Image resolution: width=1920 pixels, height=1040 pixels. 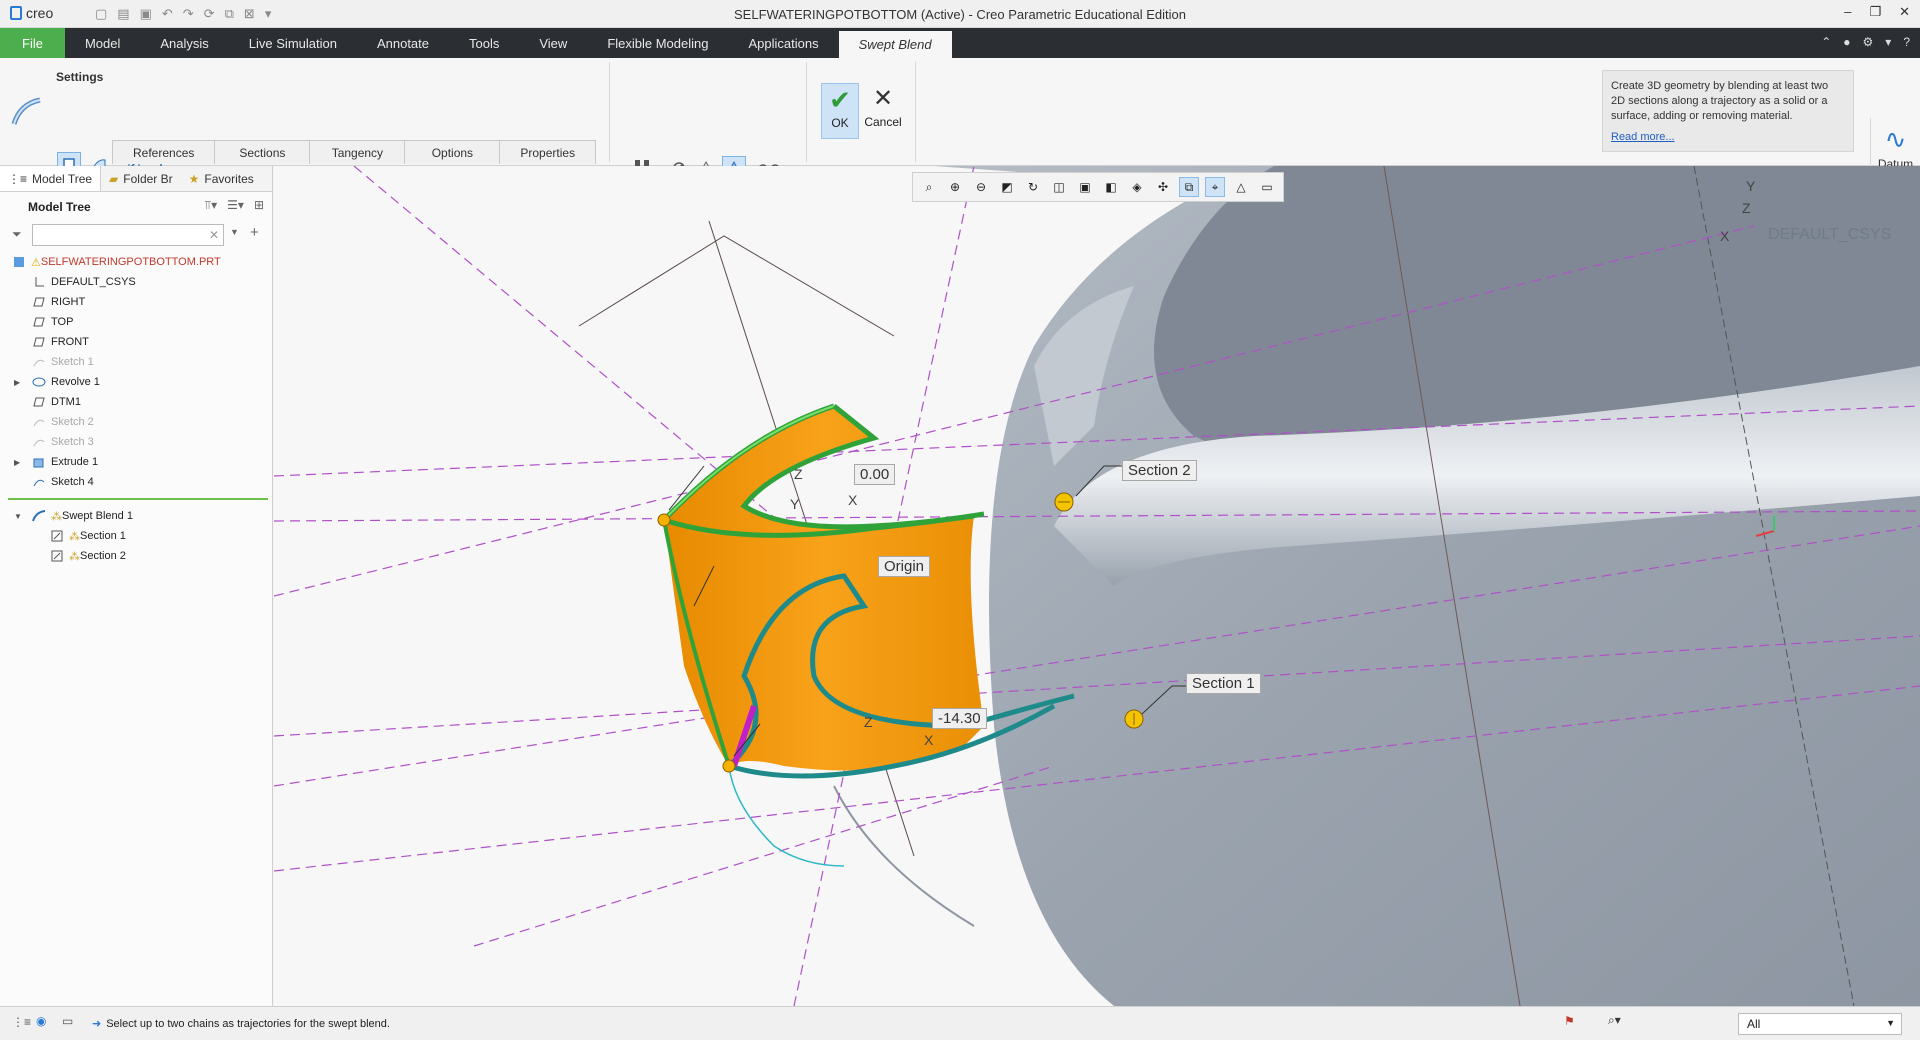 What do you see at coordinates (136, 536) in the screenshot?
I see `tree-item-section-1: ⁂ Section 1` at bounding box center [136, 536].